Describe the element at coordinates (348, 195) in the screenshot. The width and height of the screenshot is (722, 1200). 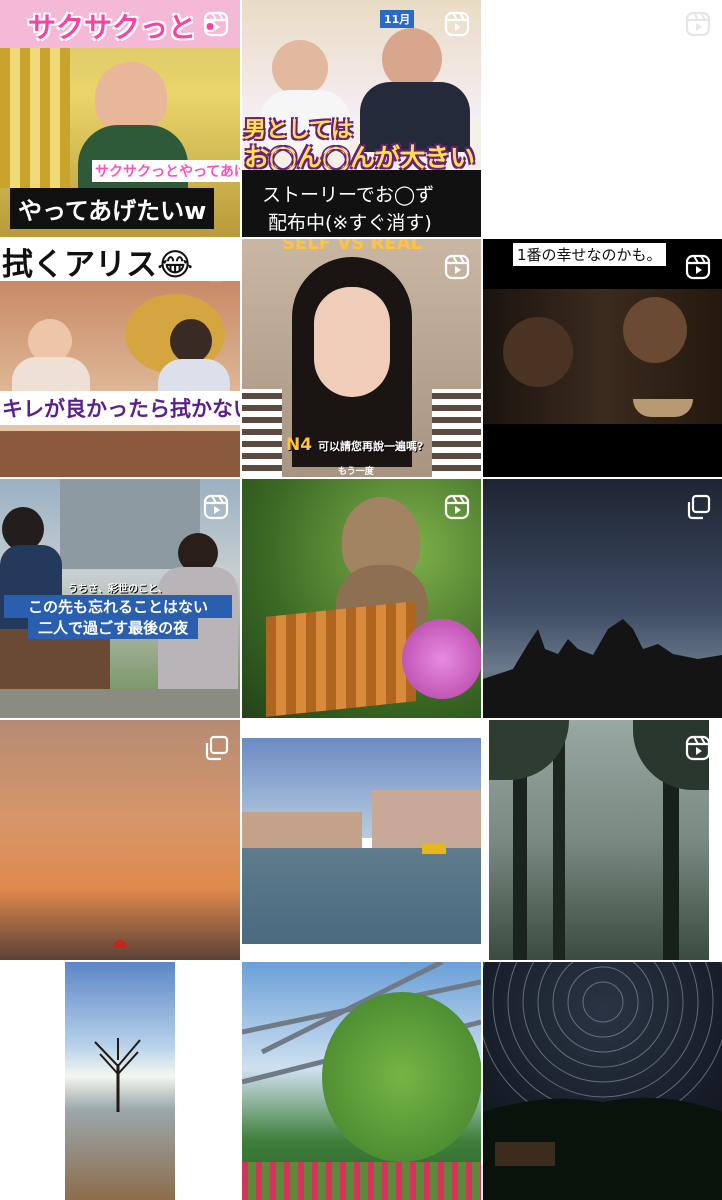
I see `tile-bottom-caption: ストーリーでお◯ず` at that location.